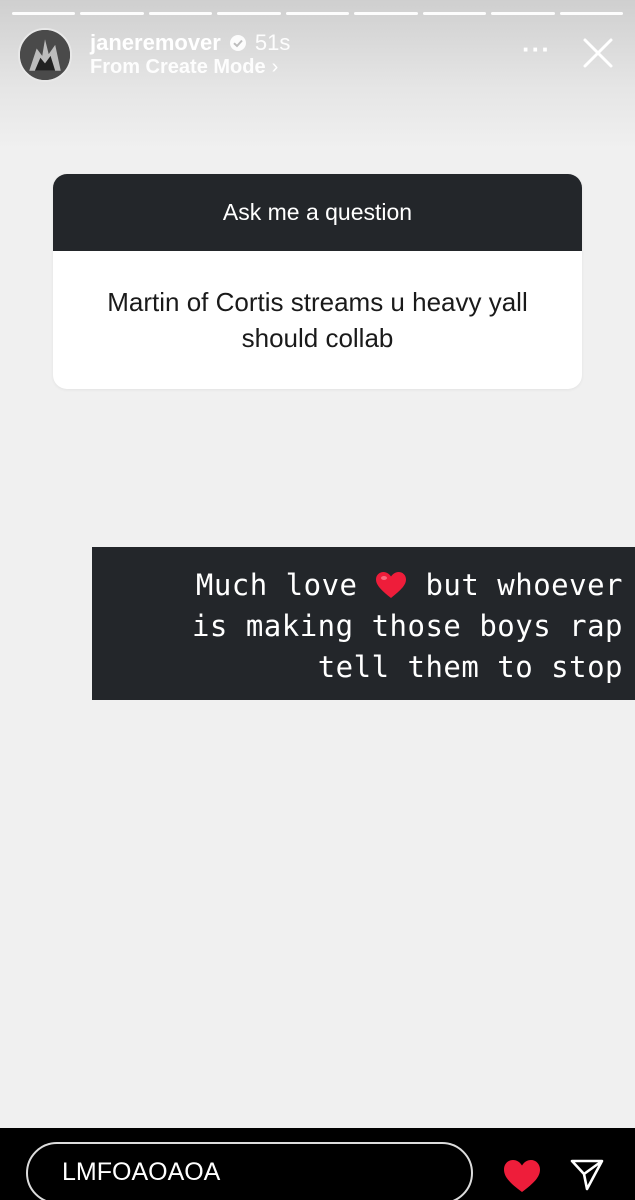  I want to click on verified-badge-icon, so click(237, 43).